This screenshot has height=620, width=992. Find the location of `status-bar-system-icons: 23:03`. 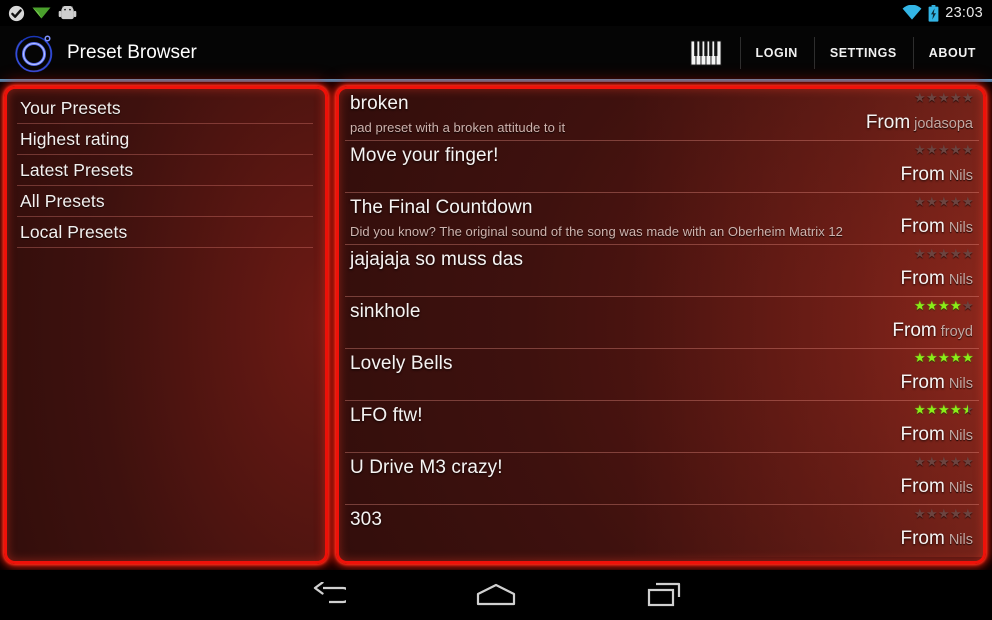

status-bar-system-icons: 23:03 is located at coordinates (947, 13).